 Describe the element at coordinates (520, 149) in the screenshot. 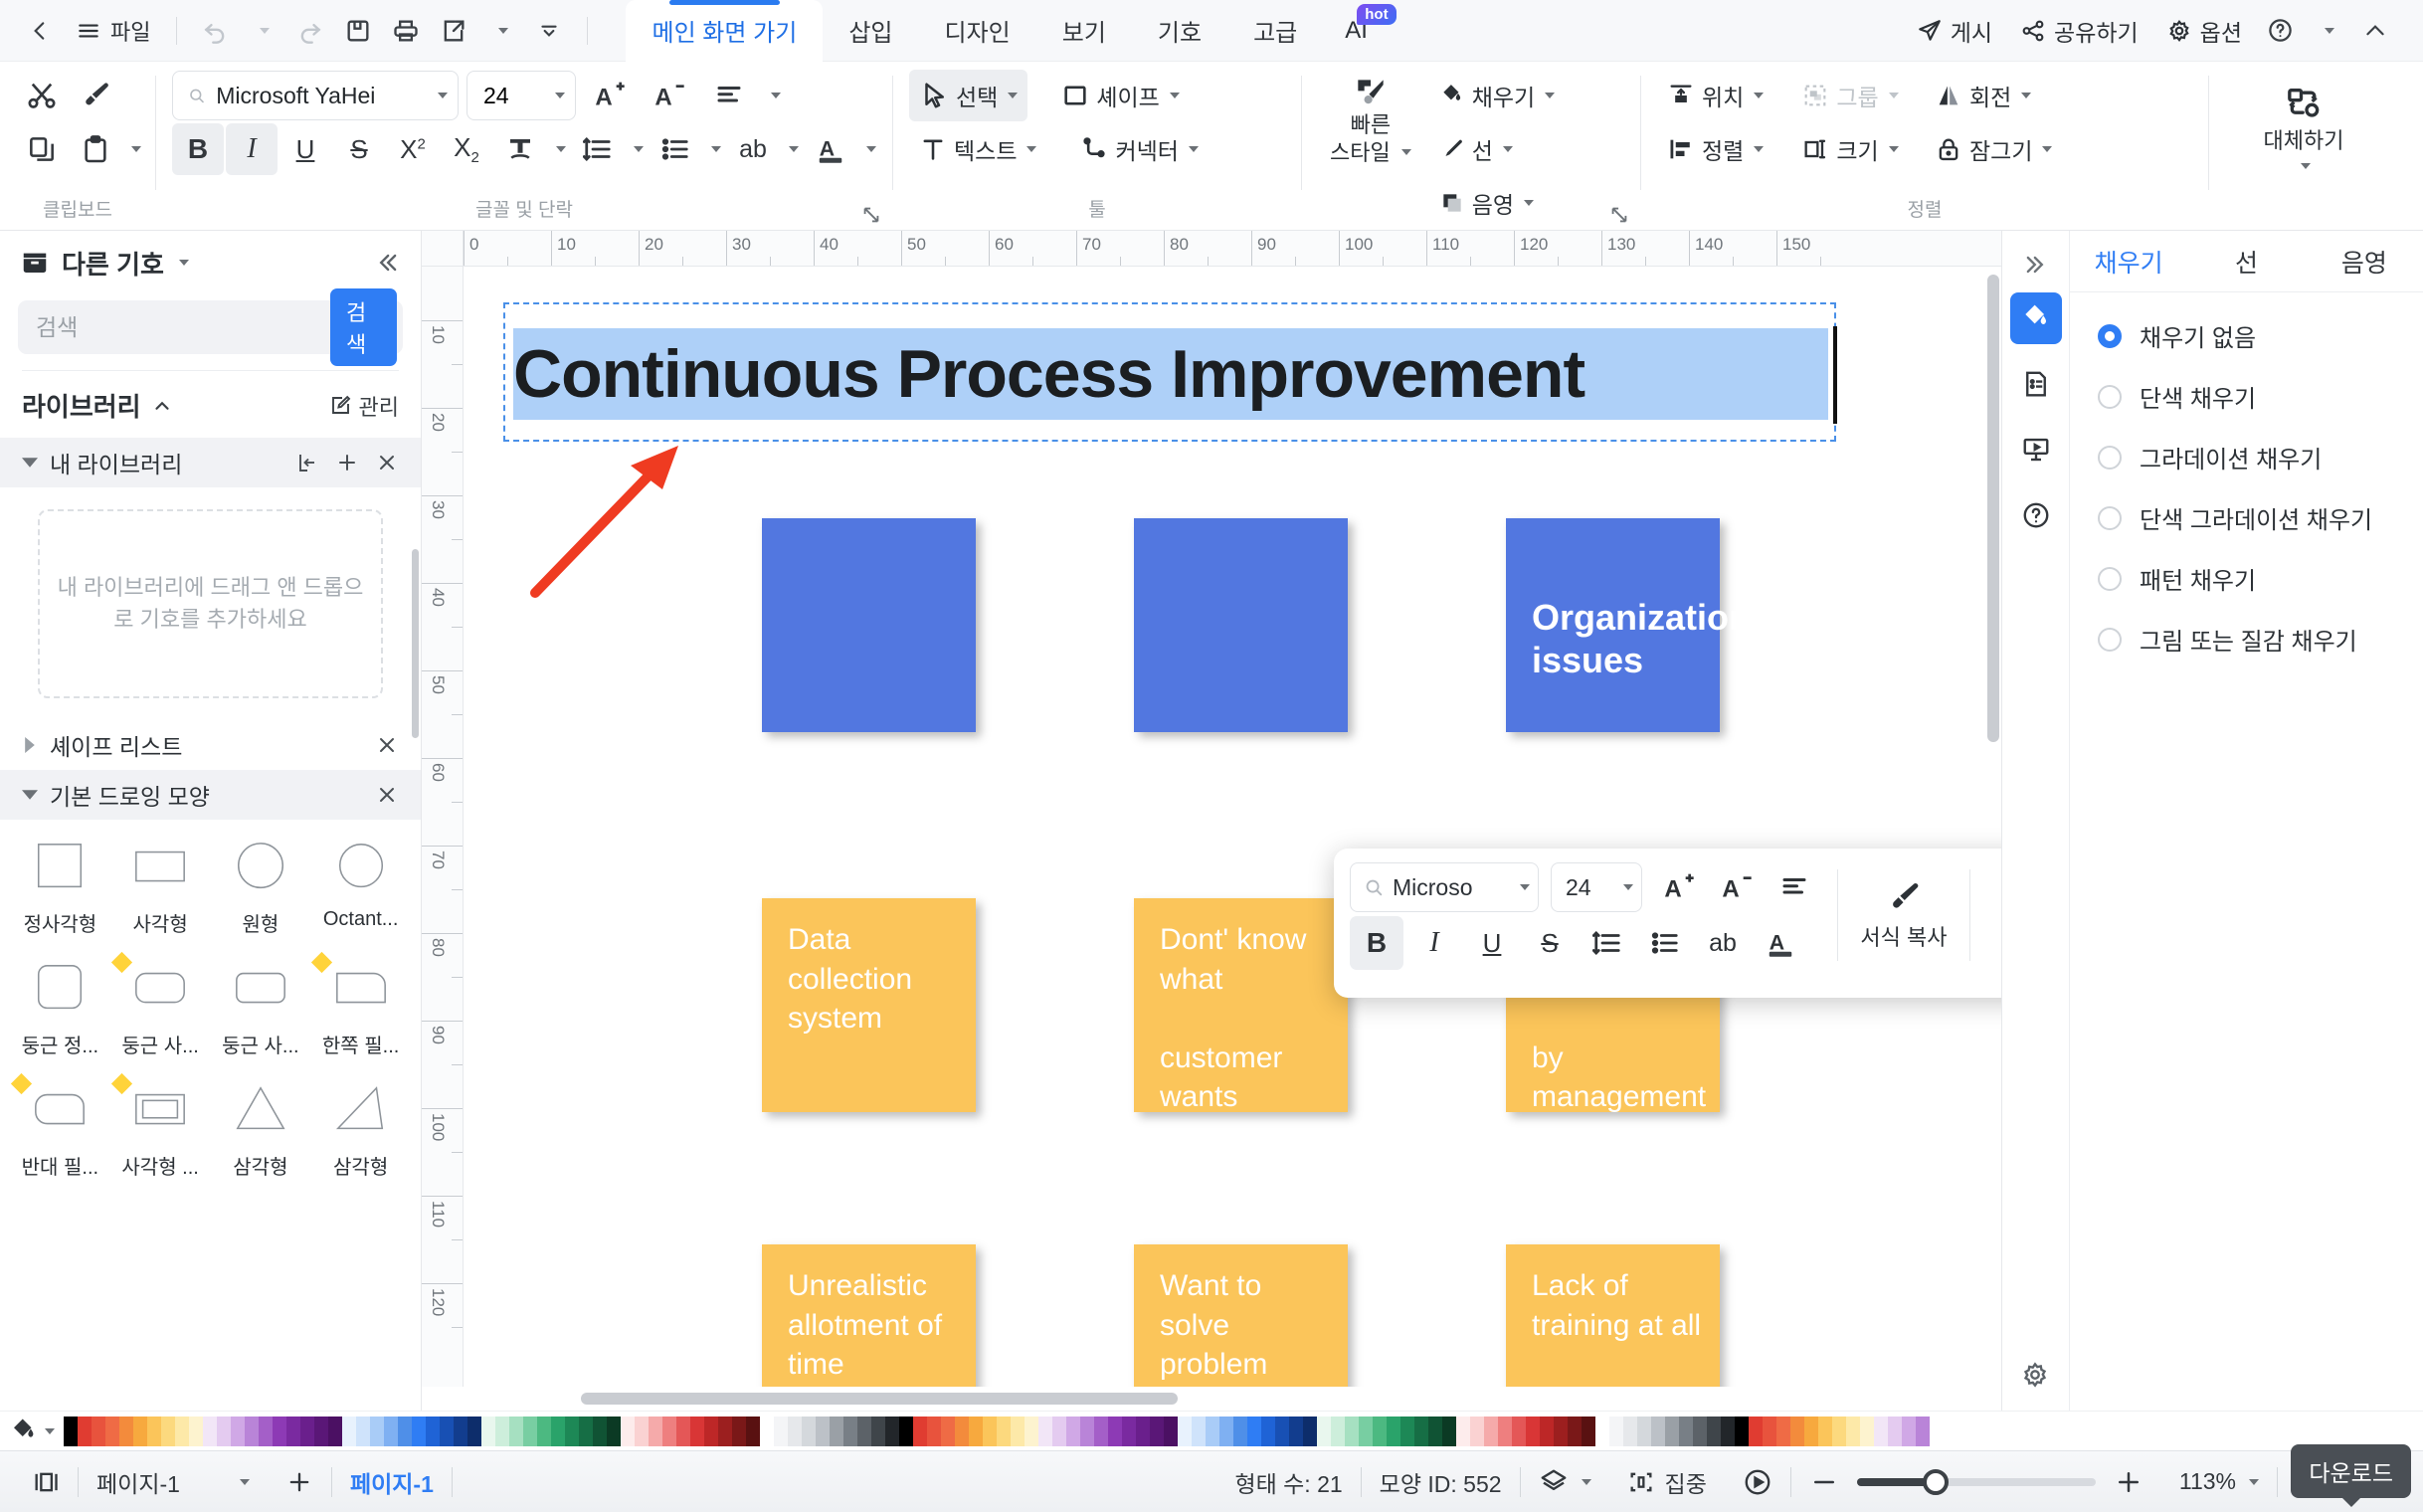

I see `text-effects-icon` at that location.